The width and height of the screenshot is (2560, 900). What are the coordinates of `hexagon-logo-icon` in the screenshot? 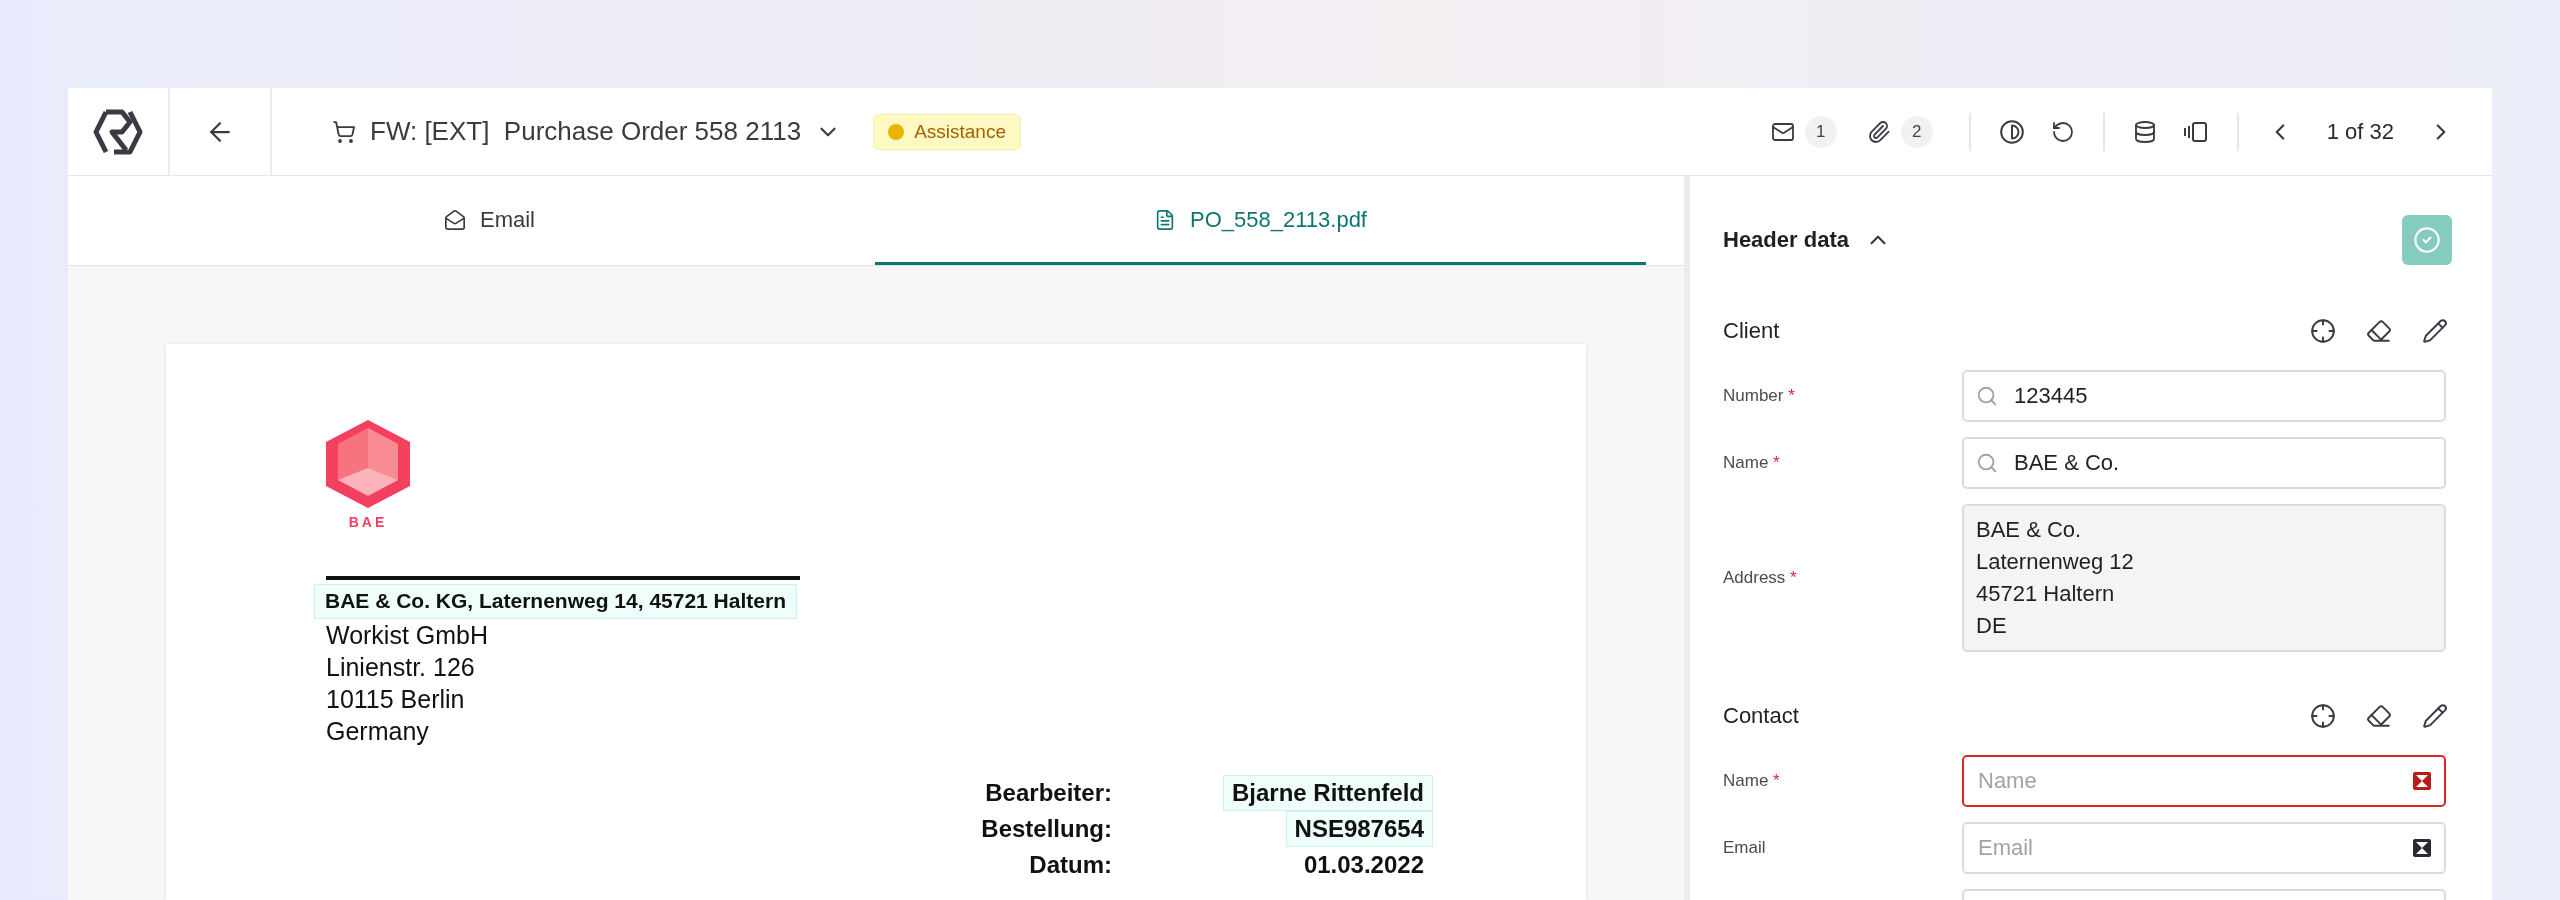 It's located at (368, 464).